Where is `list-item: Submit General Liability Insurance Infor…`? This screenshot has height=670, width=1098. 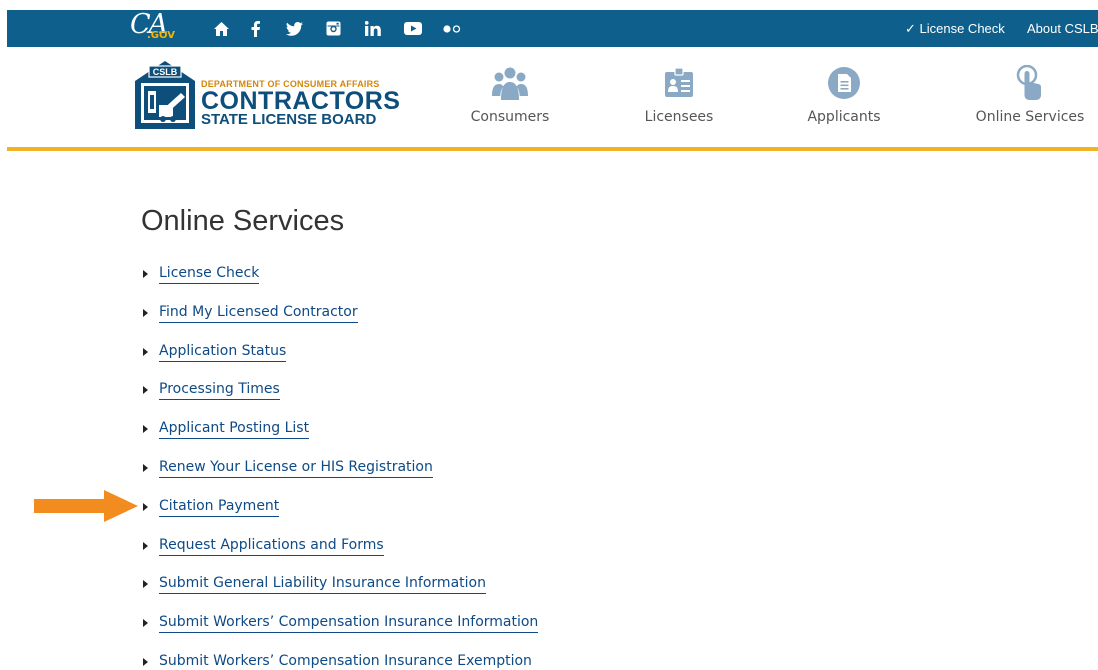 list-item: Submit General Liability Insurance Infor… is located at coordinates (340, 593).